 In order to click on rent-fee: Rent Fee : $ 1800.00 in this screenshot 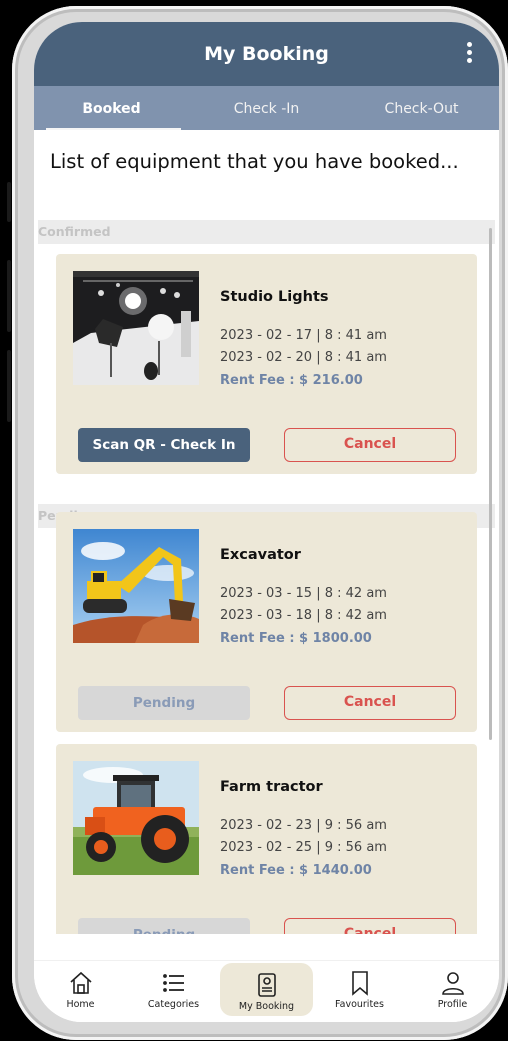, I will do `click(296, 638)`.